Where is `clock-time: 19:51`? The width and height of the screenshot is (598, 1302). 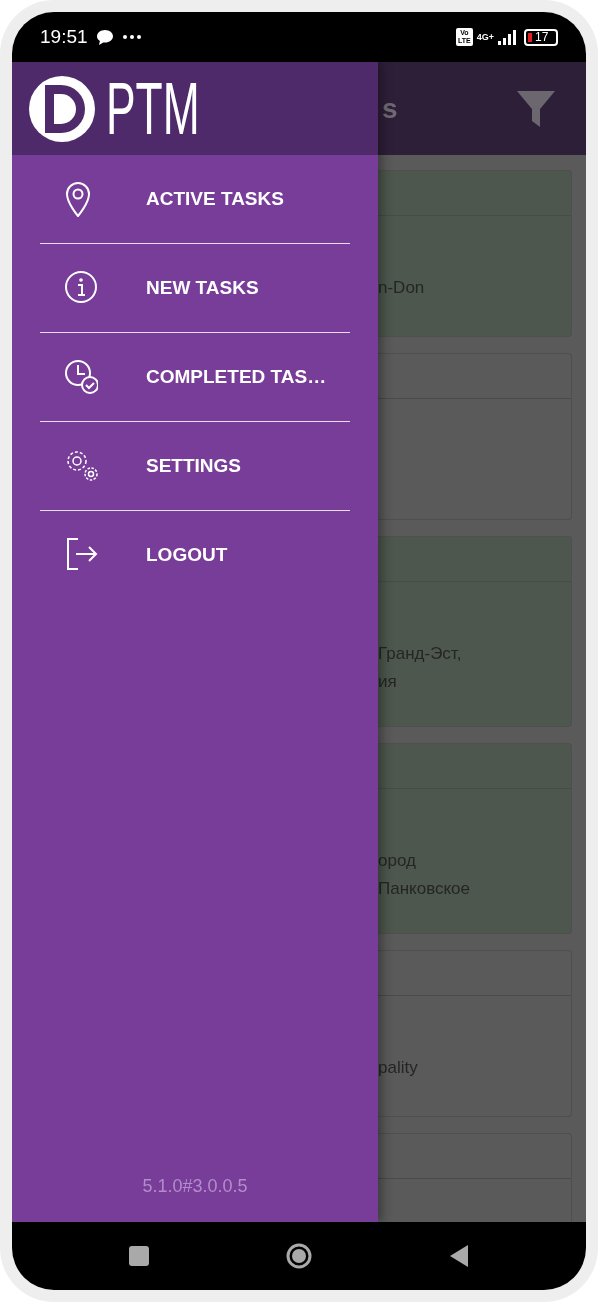 clock-time: 19:51 is located at coordinates (64, 36).